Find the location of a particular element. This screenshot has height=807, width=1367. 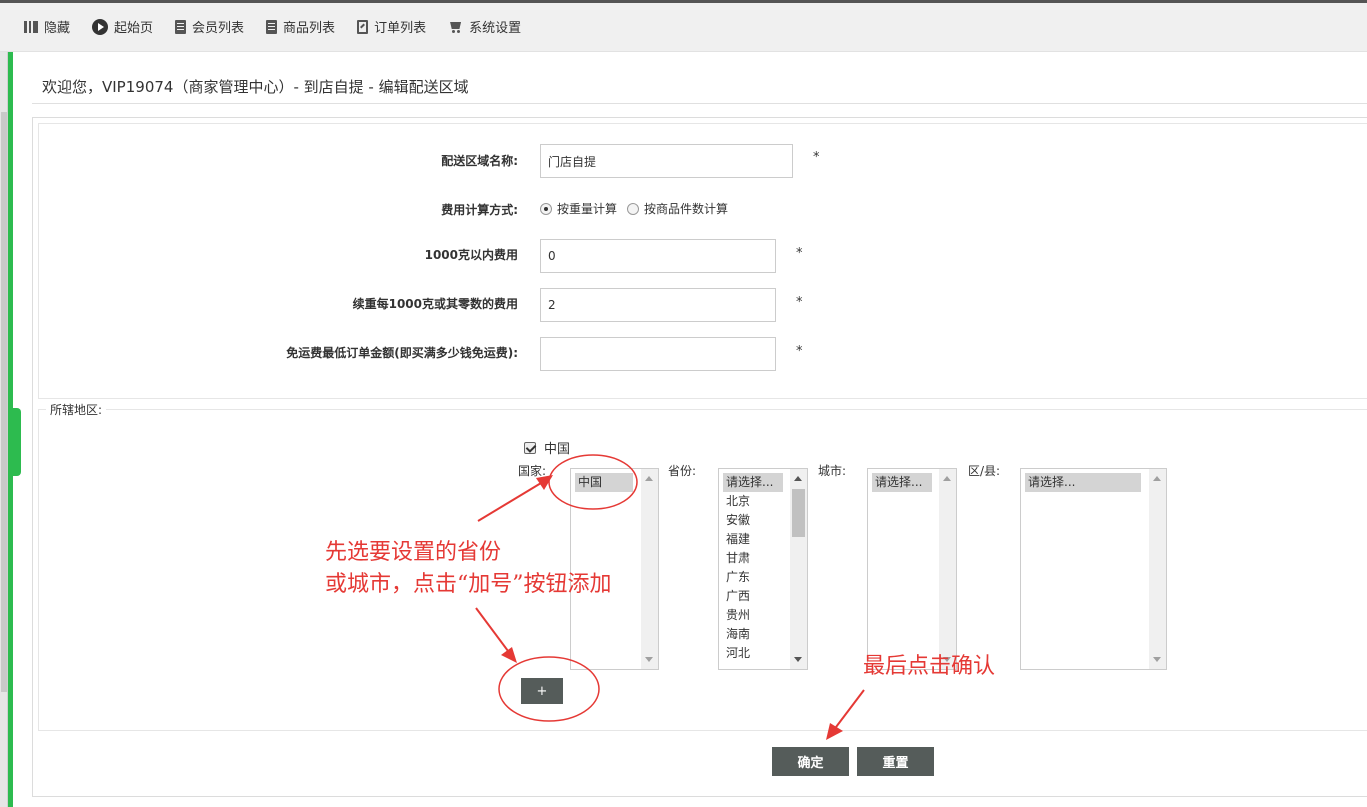

nav-item-member-list: 会员列表 is located at coordinates (209, 26).